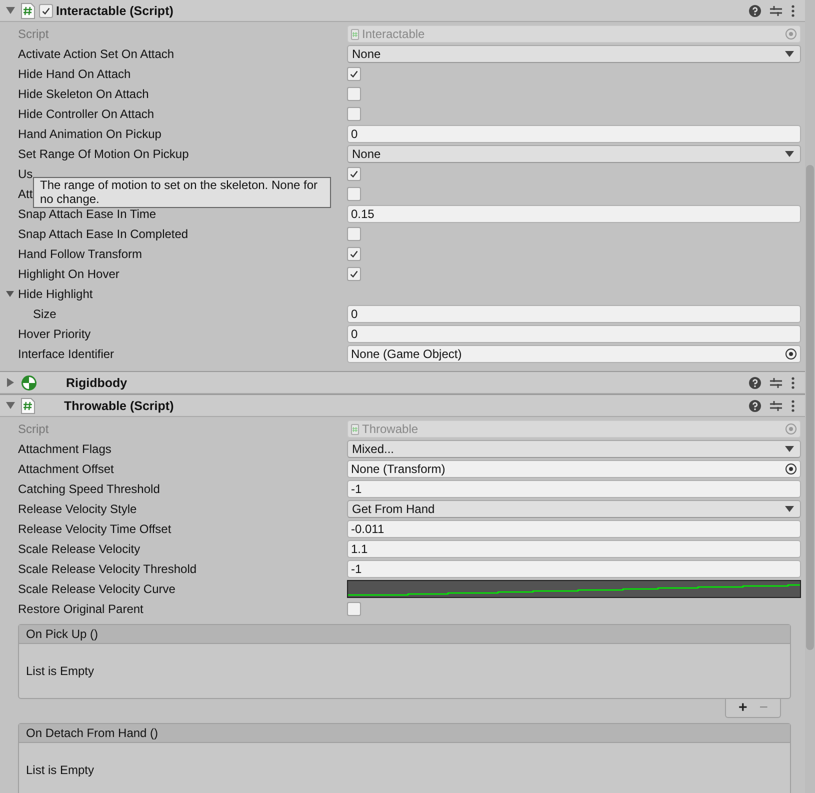 Image resolution: width=815 pixels, height=793 pixels. Describe the element at coordinates (77, 509) in the screenshot. I see `field-label: Release Velocity Style` at that location.